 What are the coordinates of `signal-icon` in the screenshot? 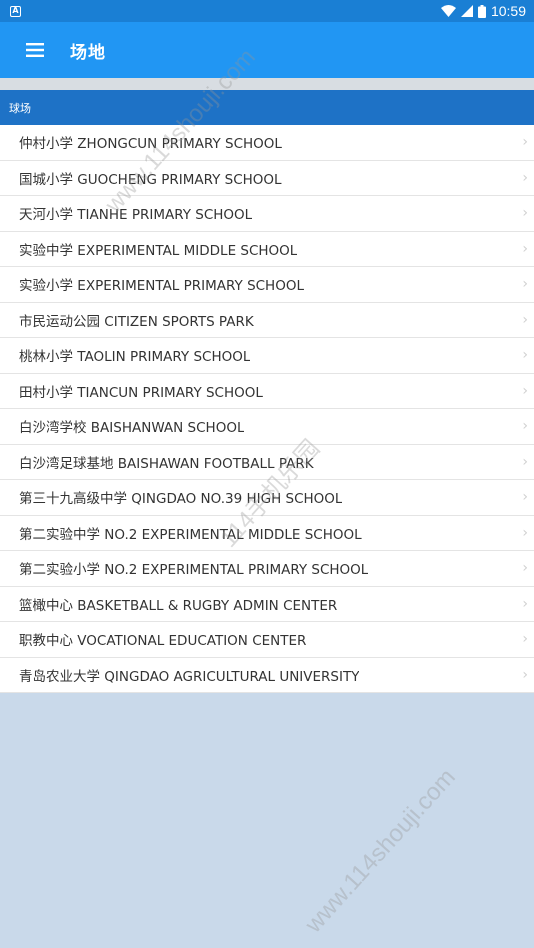 It's located at (466, 11).